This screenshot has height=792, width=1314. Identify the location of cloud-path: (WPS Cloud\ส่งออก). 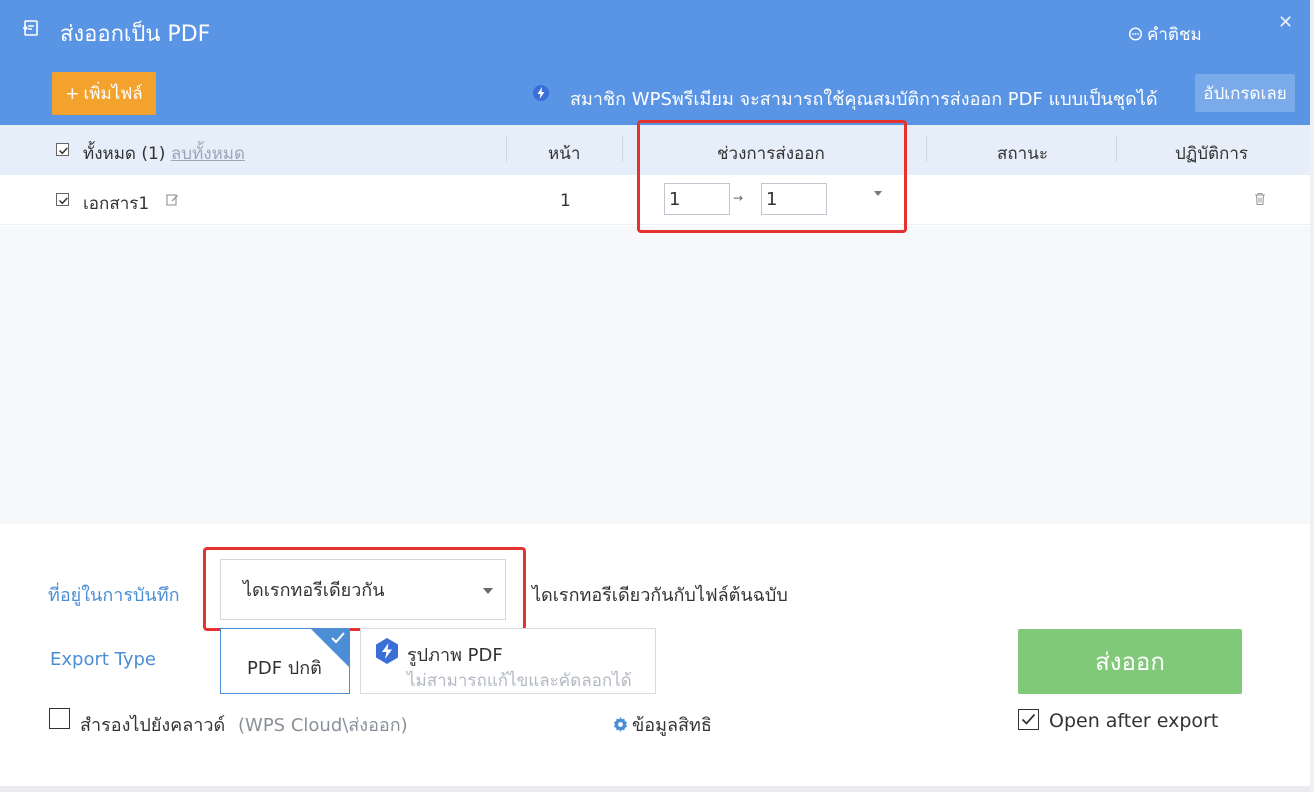
(323, 725).